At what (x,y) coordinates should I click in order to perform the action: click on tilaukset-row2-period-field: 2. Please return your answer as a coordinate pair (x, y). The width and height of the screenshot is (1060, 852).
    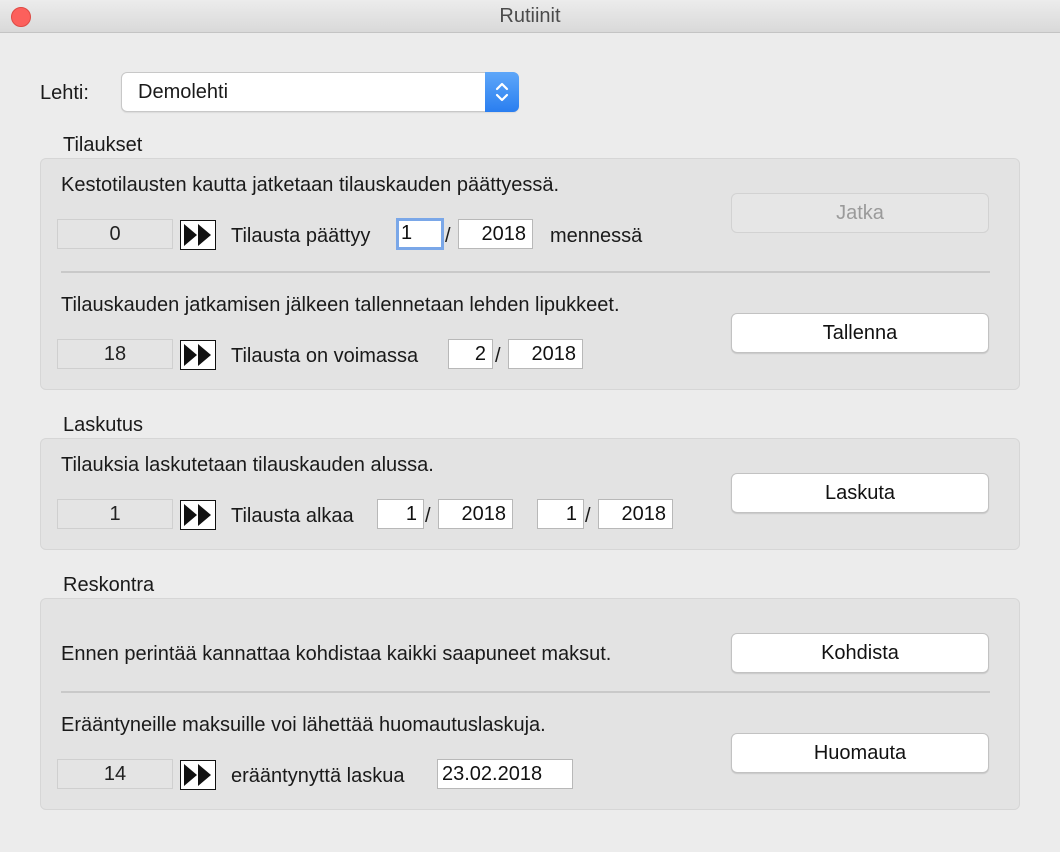
    Looking at the image, I should click on (470, 354).